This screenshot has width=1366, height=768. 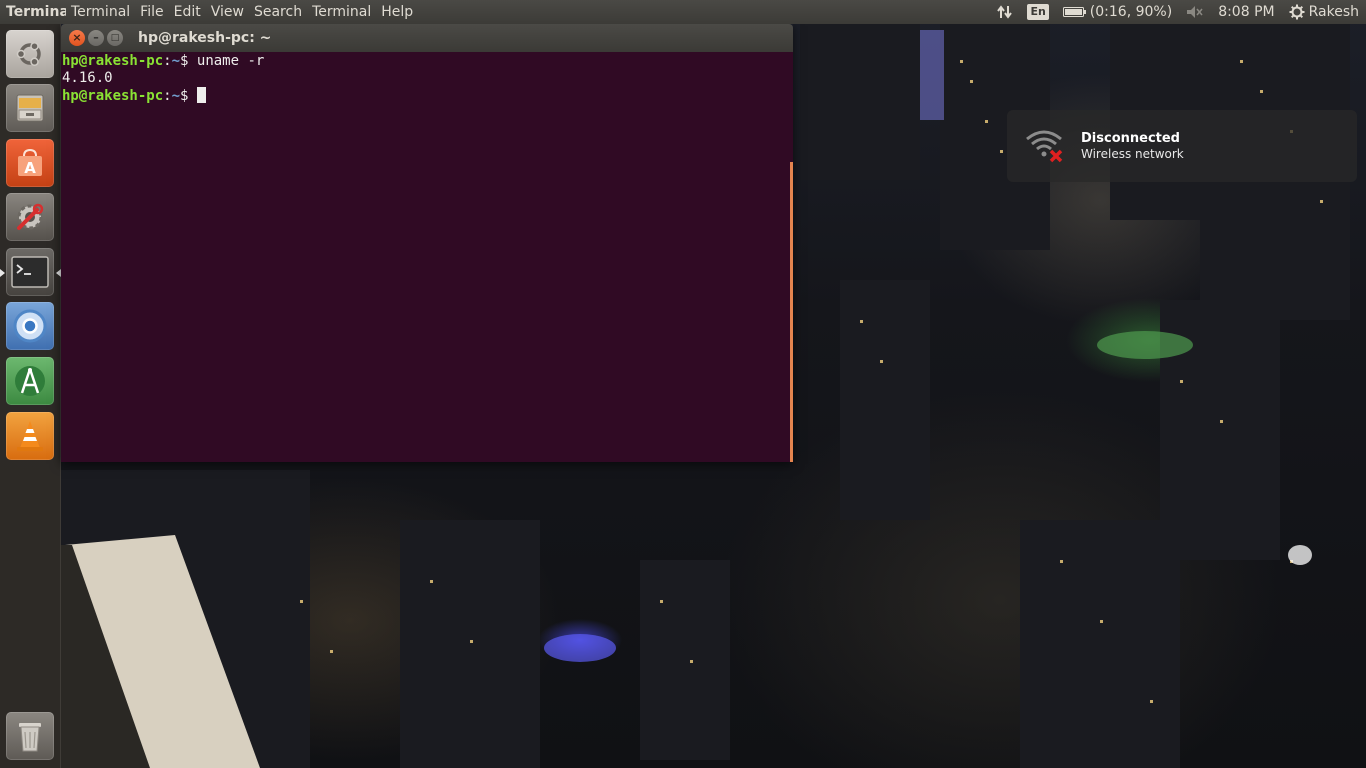 I want to click on close-button: ×, so click(x=77, y=38).